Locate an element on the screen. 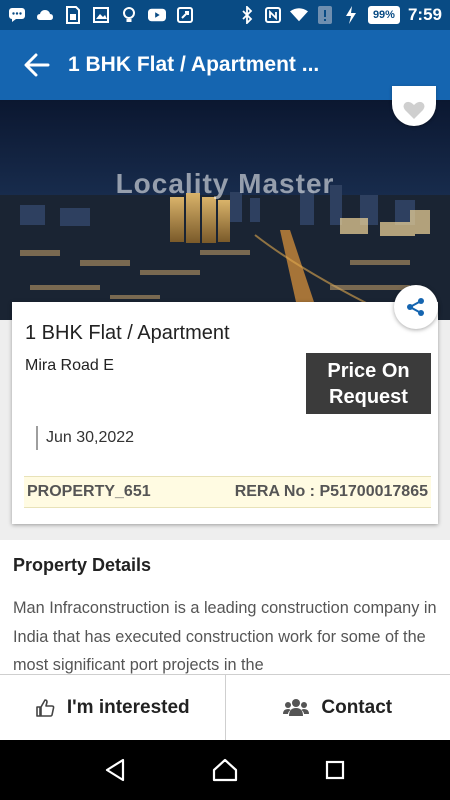 The width and height of the screenshot is (450, 800). bulb-icon is located at coordinates (129, 15).